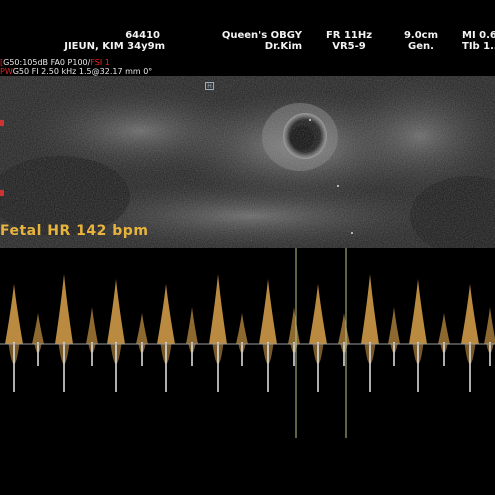 The height and width of the screenshot is (495, 495). I want to click on bmode-params-text: G50:105dB FA0 P100/, so click(47, 62).